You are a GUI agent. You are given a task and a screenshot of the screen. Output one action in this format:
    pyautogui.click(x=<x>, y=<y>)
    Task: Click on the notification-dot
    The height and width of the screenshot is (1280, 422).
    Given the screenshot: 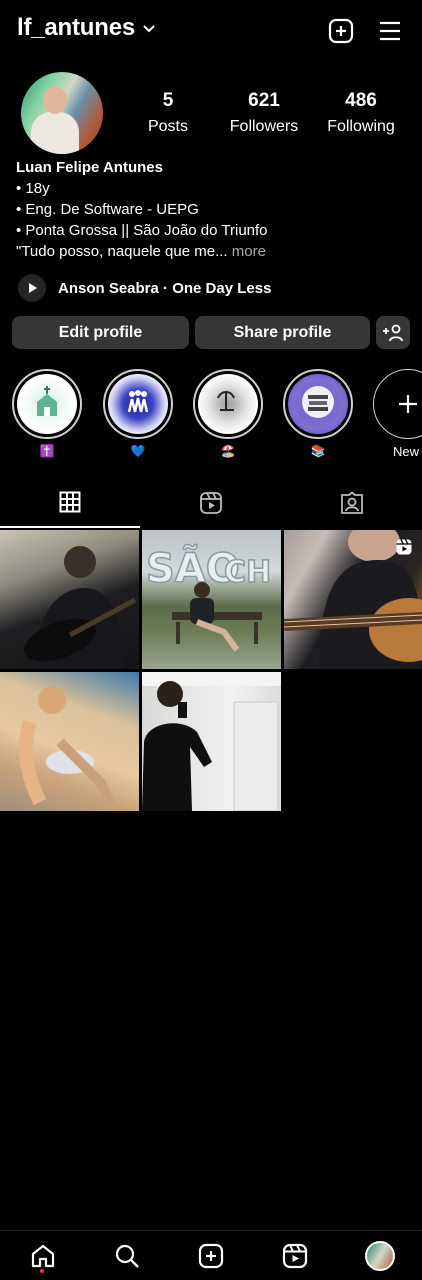 What is the action you would take?
    pyautogui.click(x=42, y=1271)
    